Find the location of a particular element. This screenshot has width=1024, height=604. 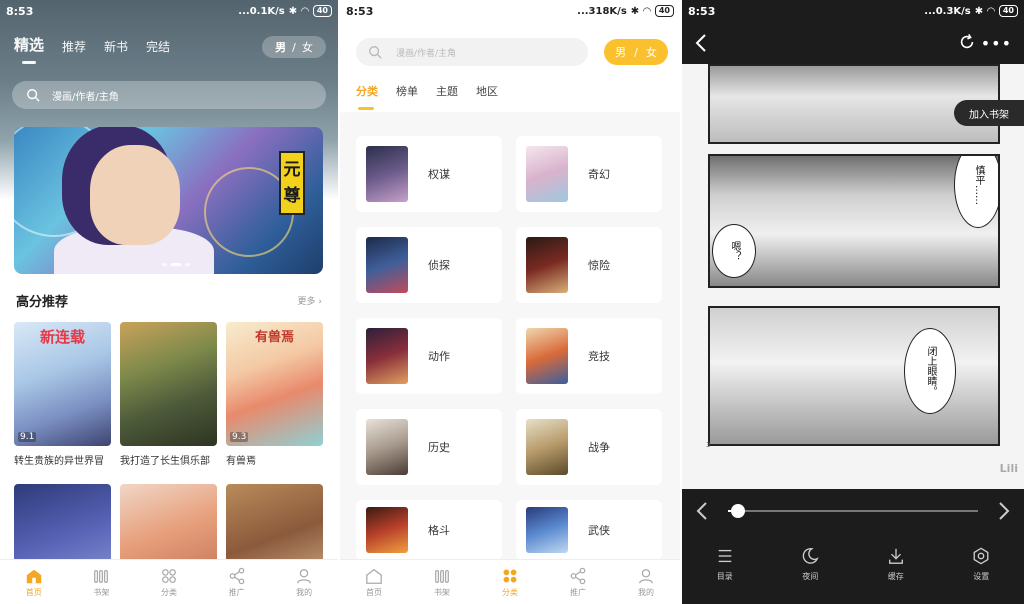

tab-recommend: 推荐 is located at coordinates (74, 46).